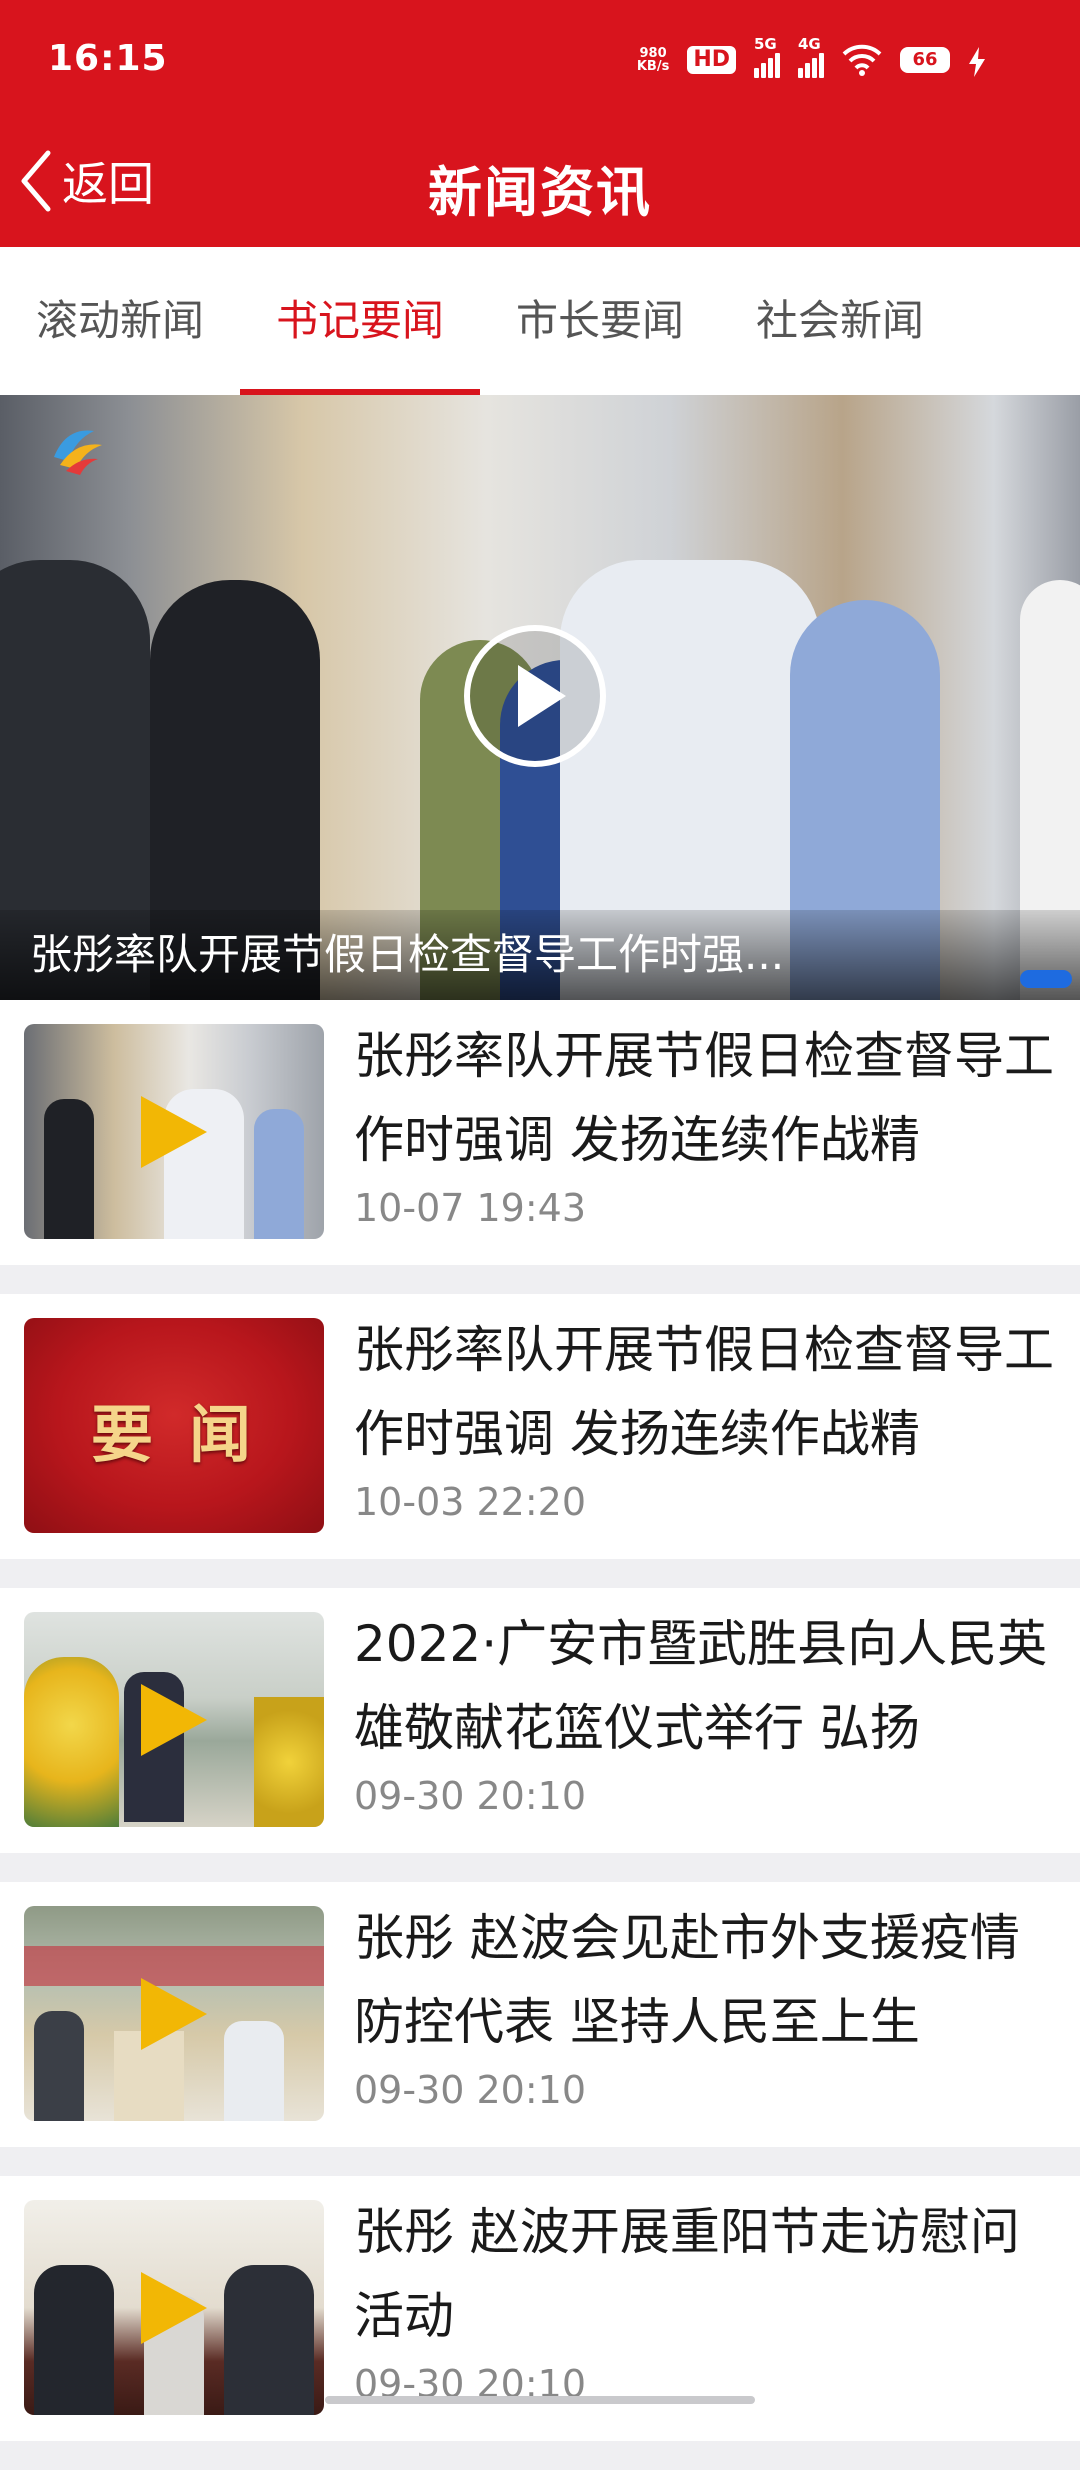 This screenshot has height=2470, width=1080. I want to click on category-tabs: 滚动新闻 书记要闻 市长要闻 社会新闻, so click(540, 321).